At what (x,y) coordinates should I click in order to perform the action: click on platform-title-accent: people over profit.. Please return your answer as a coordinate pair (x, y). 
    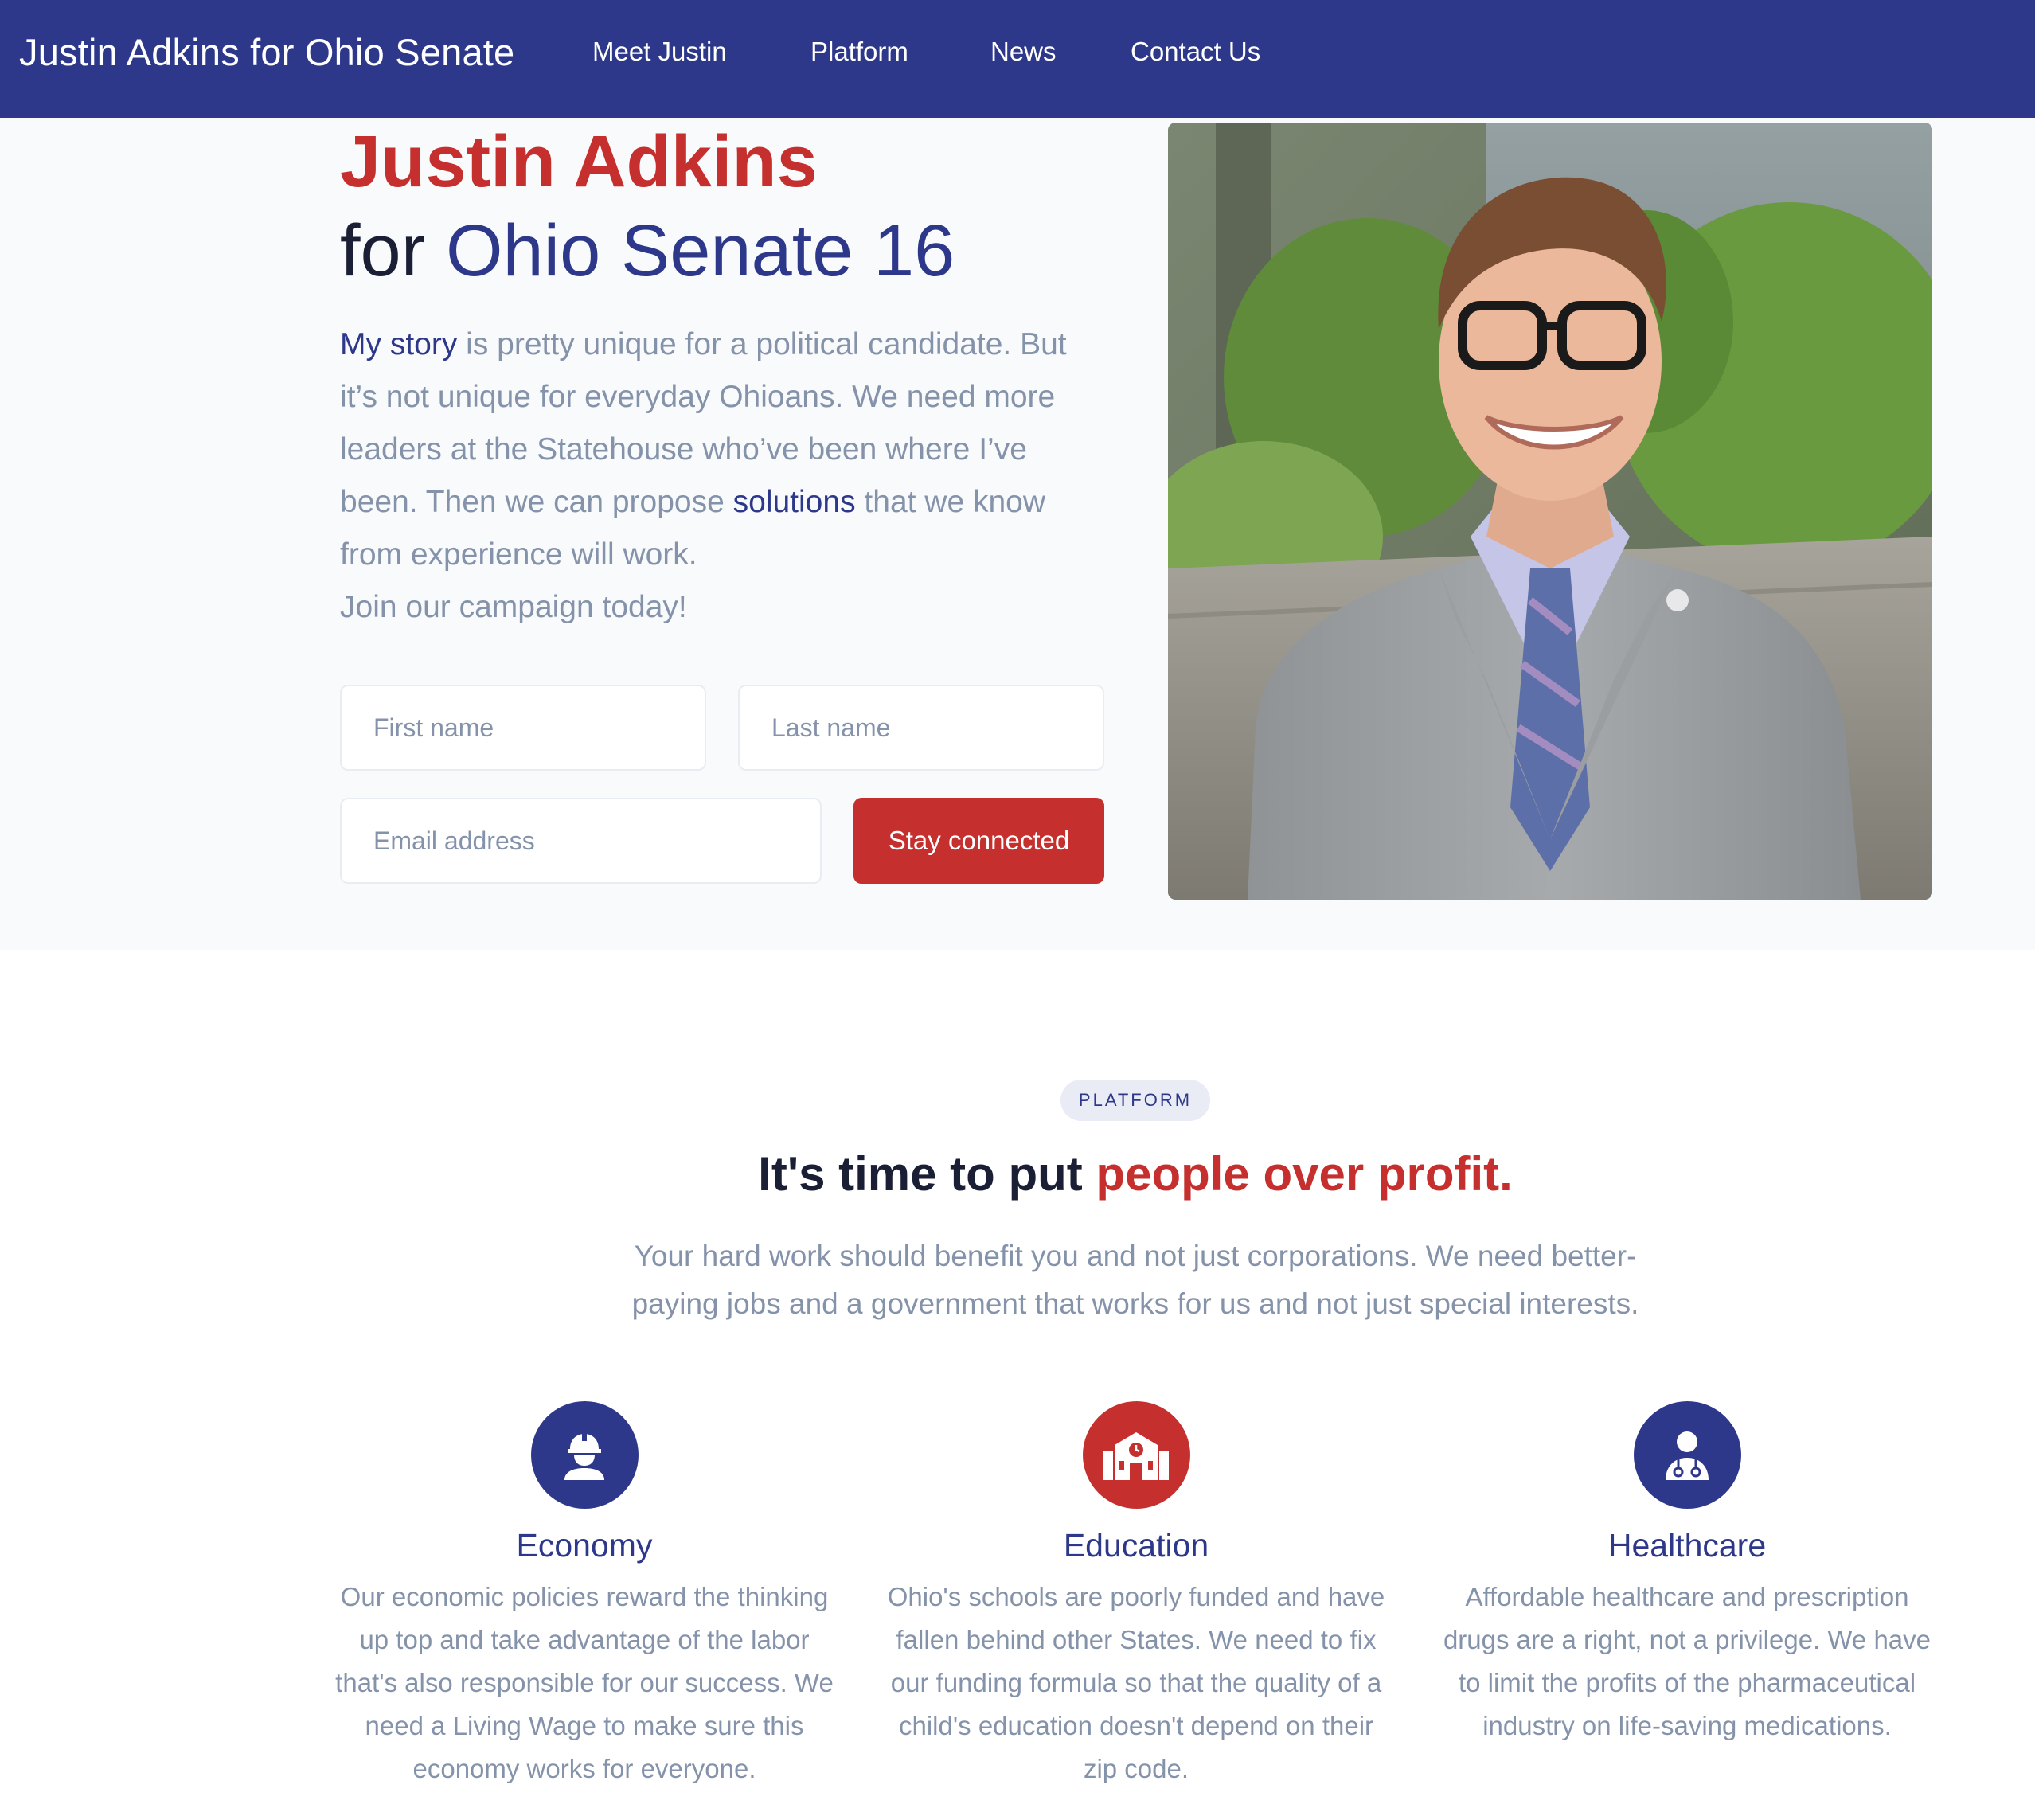
    Looking at the image, I should click on (1304, 1174).